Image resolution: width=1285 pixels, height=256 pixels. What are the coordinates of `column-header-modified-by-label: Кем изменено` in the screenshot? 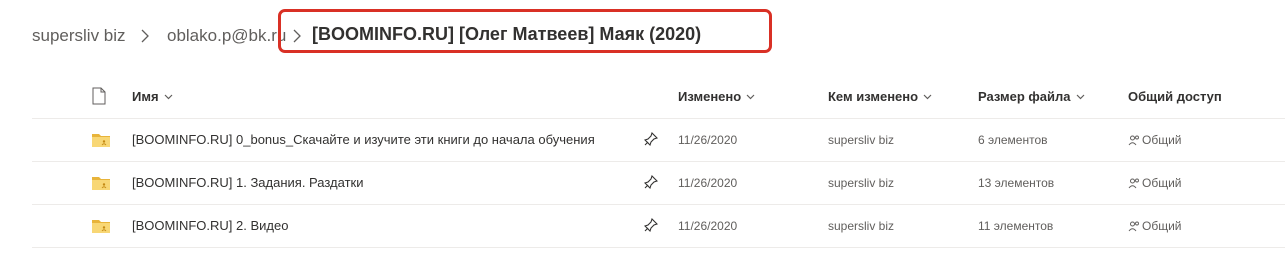 It's located at (873, 96).